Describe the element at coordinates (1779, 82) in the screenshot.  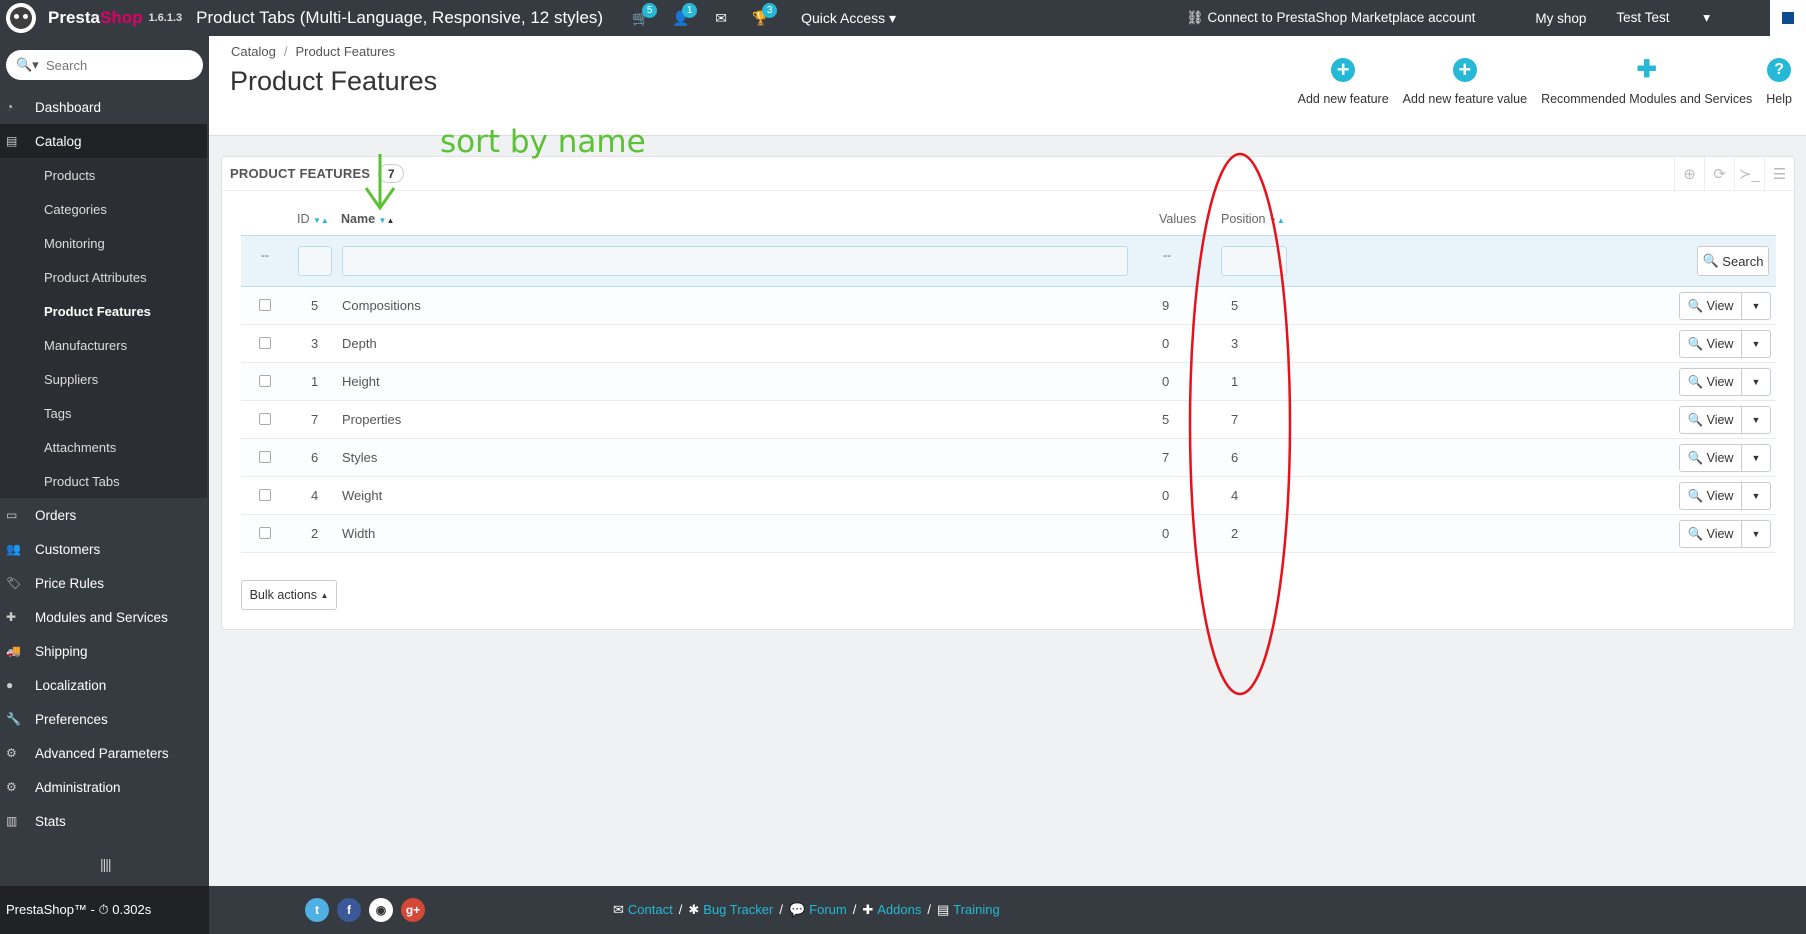
I see `help-button: ? Help` at that location.